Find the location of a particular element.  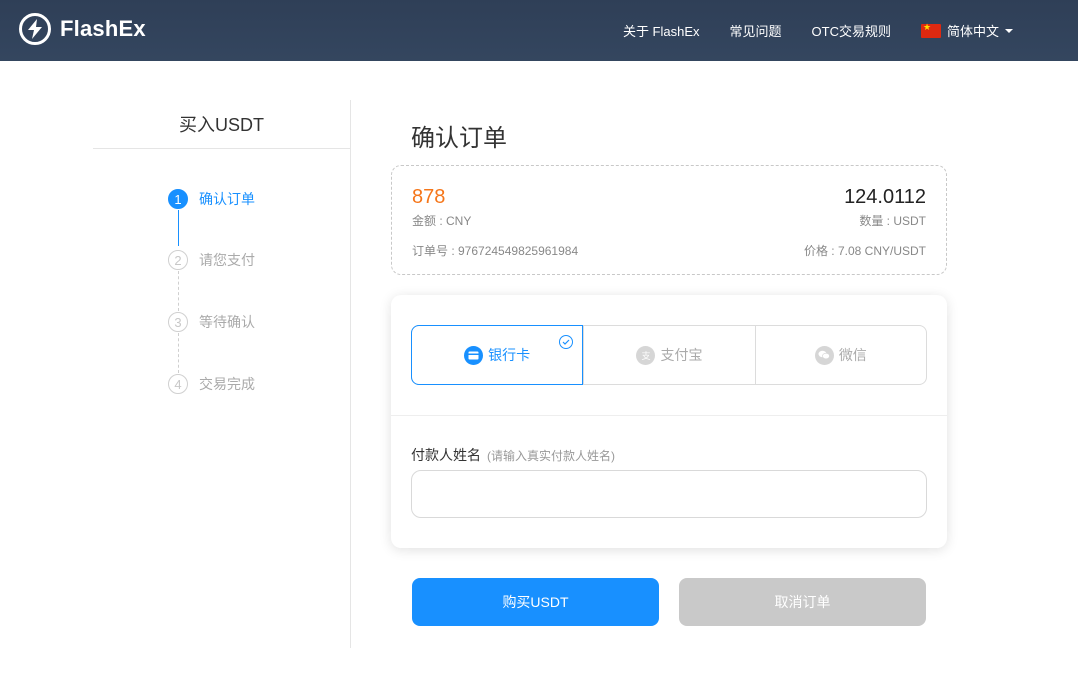

step-label: 等待确认 is located at coordinates (227, 322).